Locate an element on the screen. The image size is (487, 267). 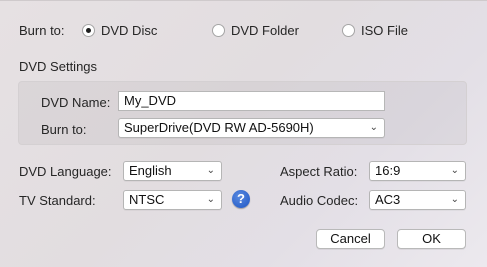
dvd-language-label: DVD Language: is located at coordinates (65, 171).